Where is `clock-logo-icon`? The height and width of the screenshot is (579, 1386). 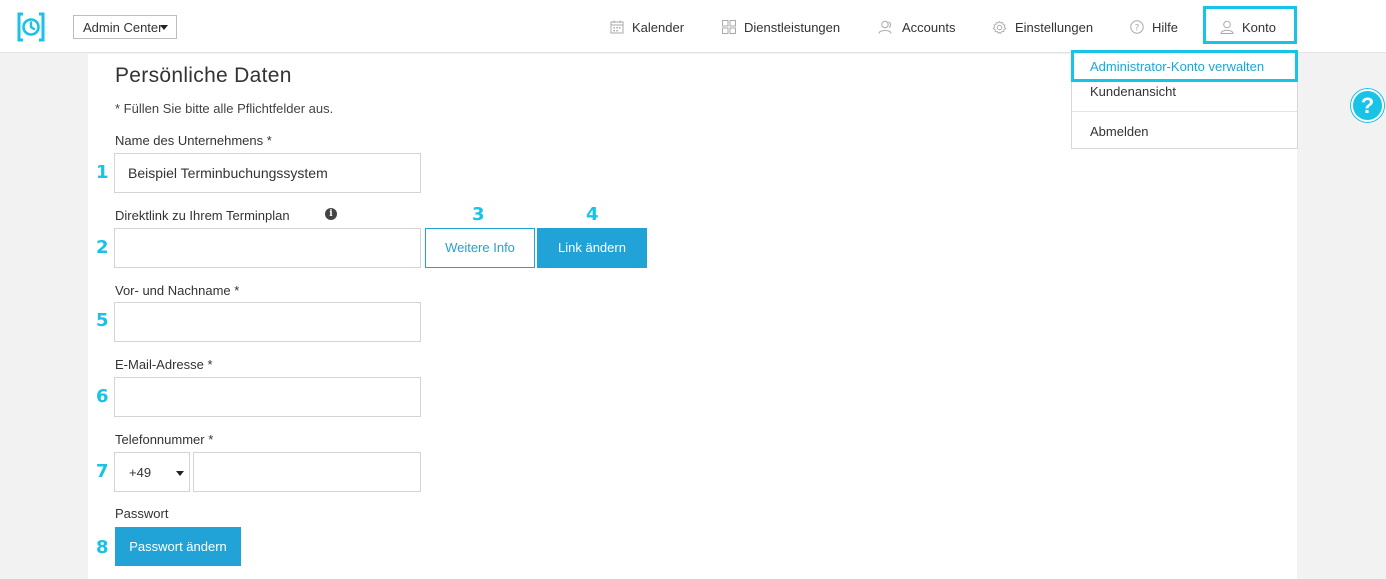
clock-logo-icon is located at coordinates (31, 27).